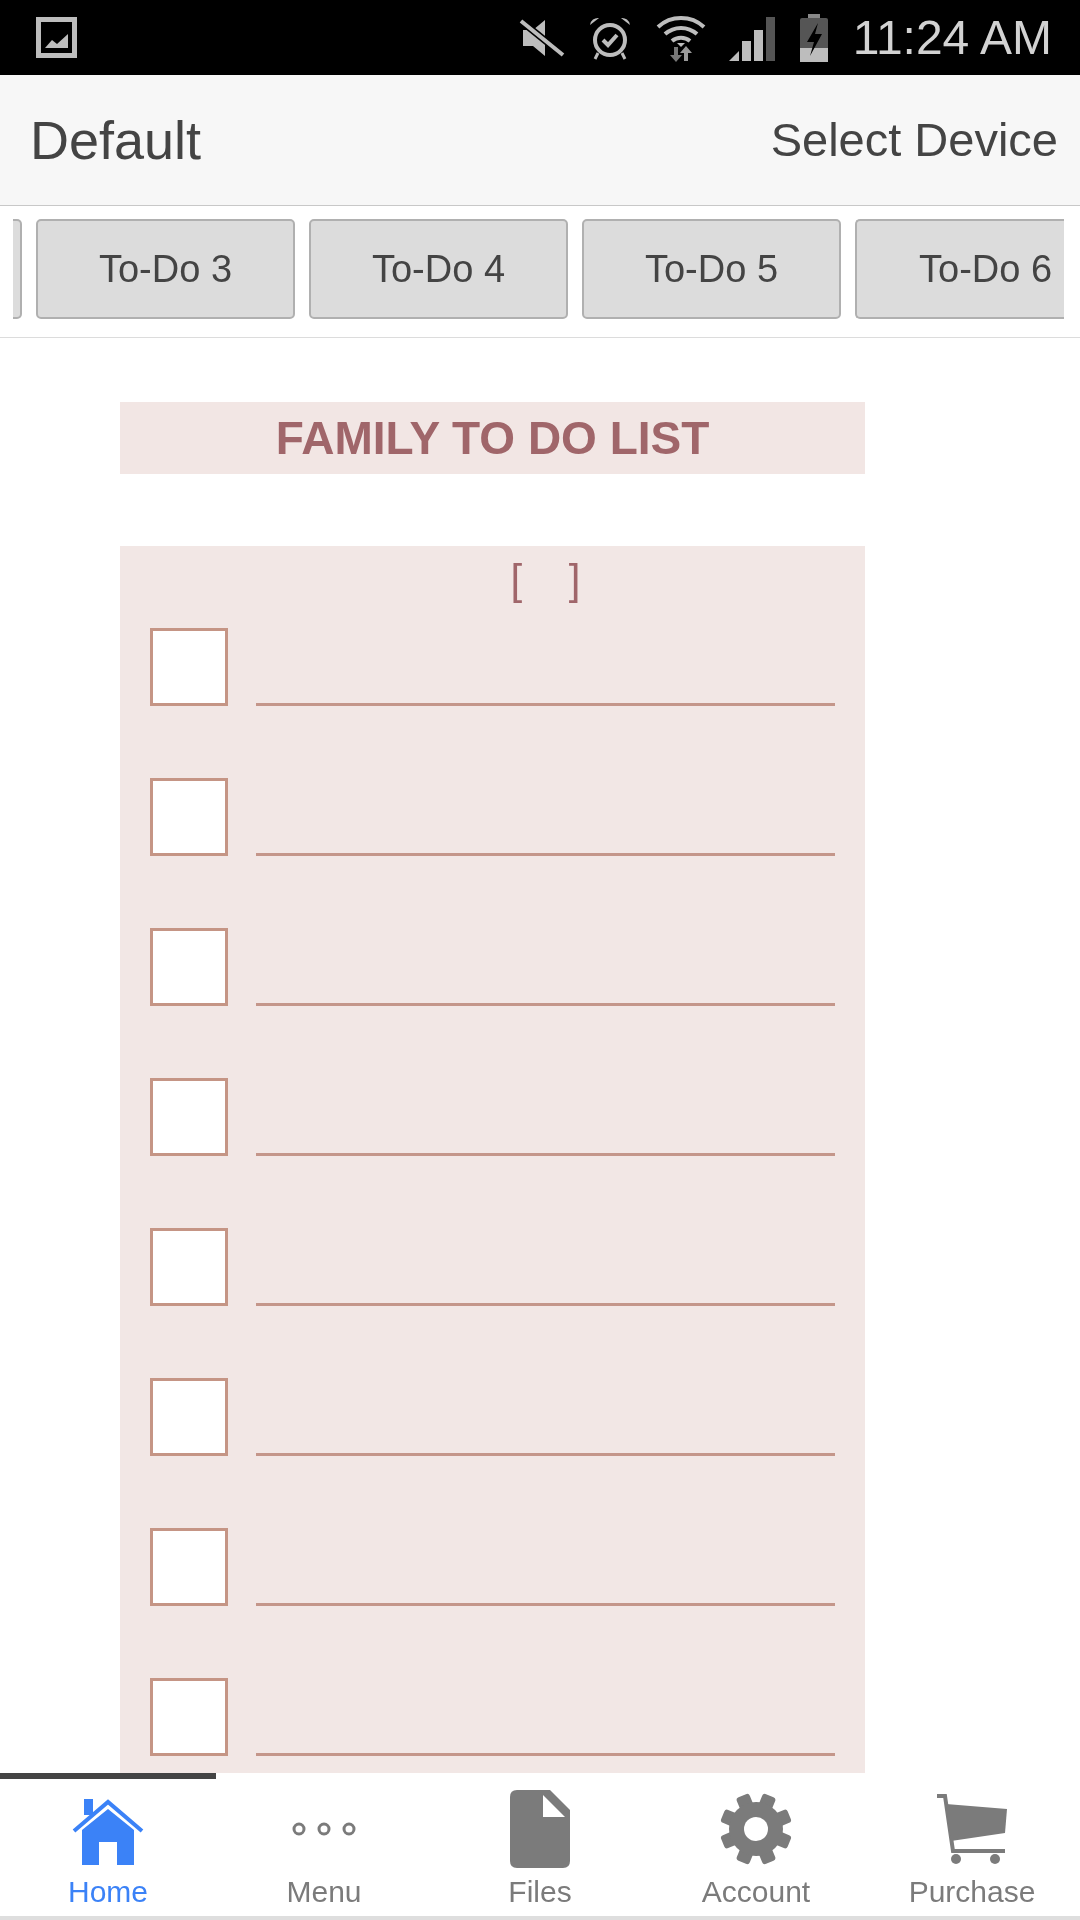  Describe the element at coordinates (756, 1892) in the screenshot. I see `nav-label: Account` at that location.